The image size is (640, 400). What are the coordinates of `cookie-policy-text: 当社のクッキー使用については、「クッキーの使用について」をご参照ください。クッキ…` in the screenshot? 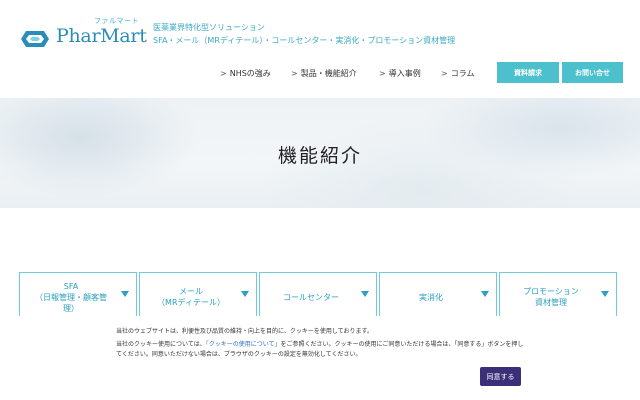 It's located at (321, 350).